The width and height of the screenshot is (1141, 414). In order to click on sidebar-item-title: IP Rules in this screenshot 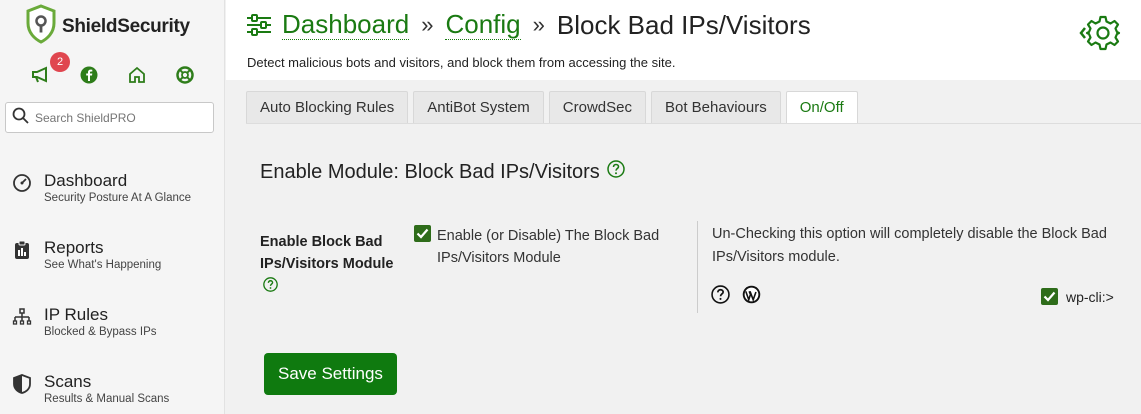, I will do `click(76, 314)`.